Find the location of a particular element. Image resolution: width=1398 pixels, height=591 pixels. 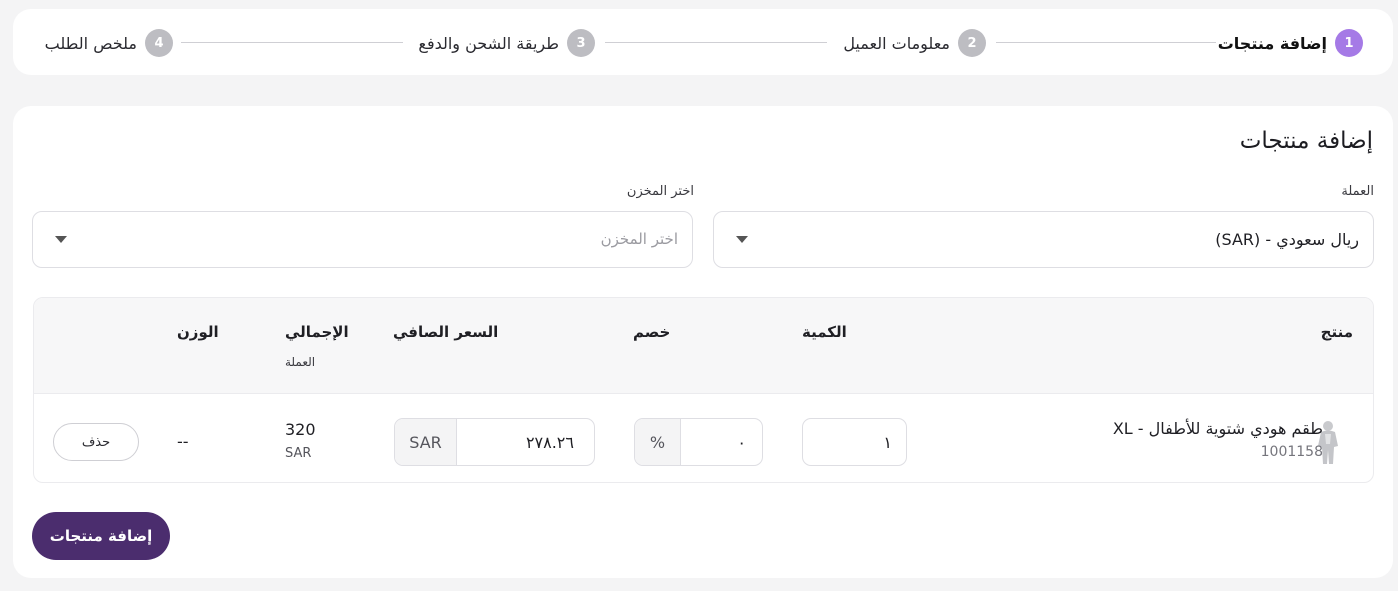

step-label: معلومات العميل is located at coordinates (896, 43).